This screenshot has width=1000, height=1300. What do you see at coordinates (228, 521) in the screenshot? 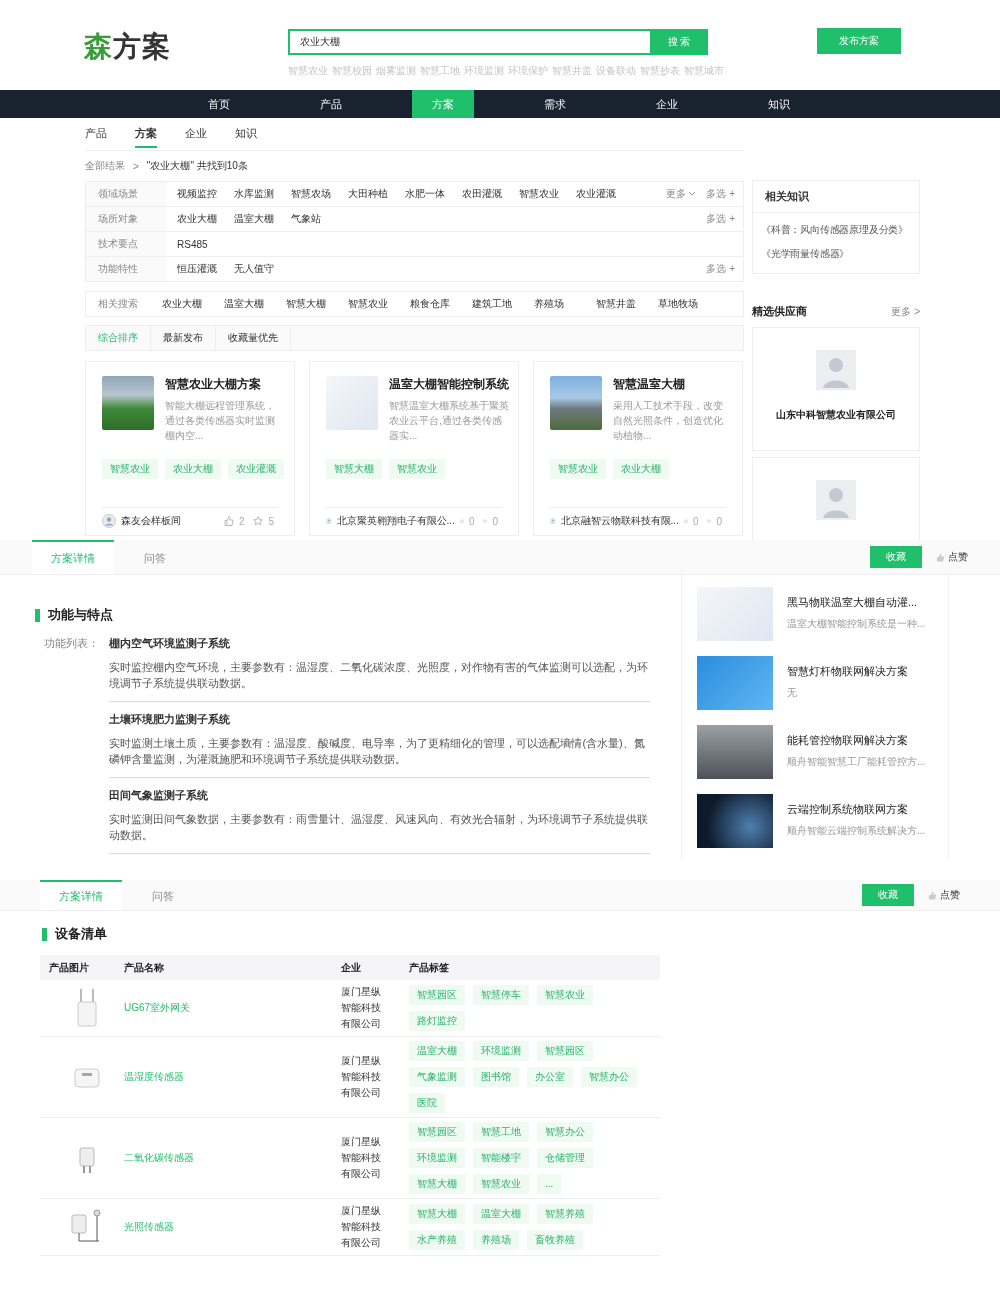
I see `thumbs-up-icon` at bounding box center [228, 521].